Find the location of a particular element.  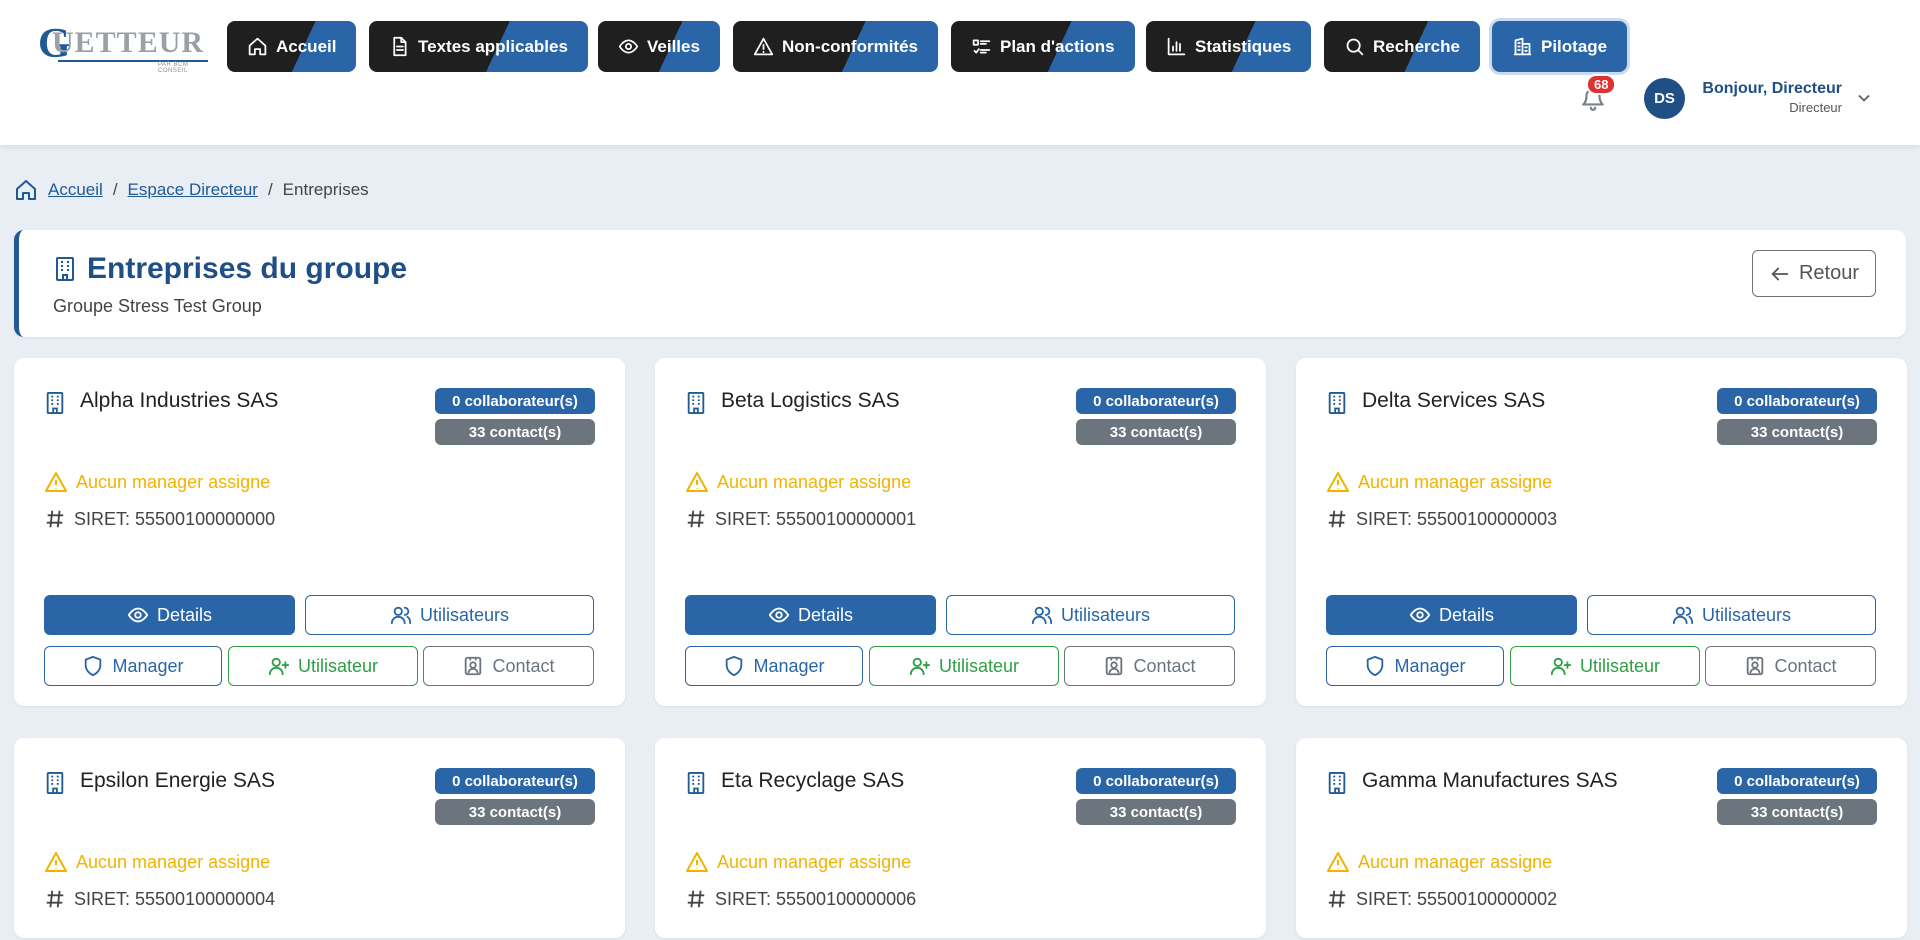

user-menu-toggle is located at coordinates (1864, 98).